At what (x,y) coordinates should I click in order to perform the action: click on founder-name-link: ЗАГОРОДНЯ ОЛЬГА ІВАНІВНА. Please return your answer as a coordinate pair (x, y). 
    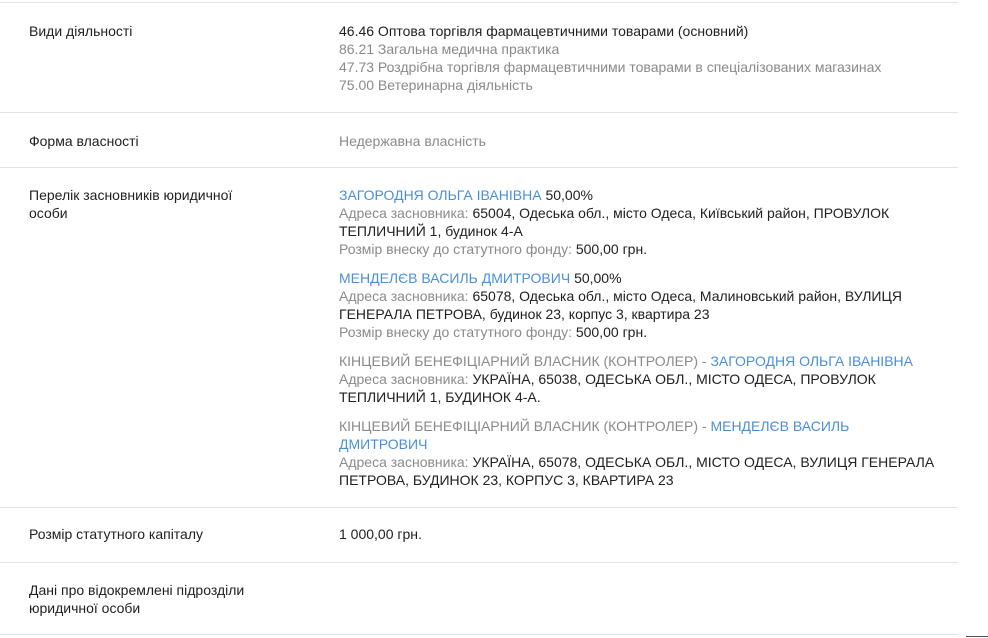
    Looking at the image, I should click on (440, 195).